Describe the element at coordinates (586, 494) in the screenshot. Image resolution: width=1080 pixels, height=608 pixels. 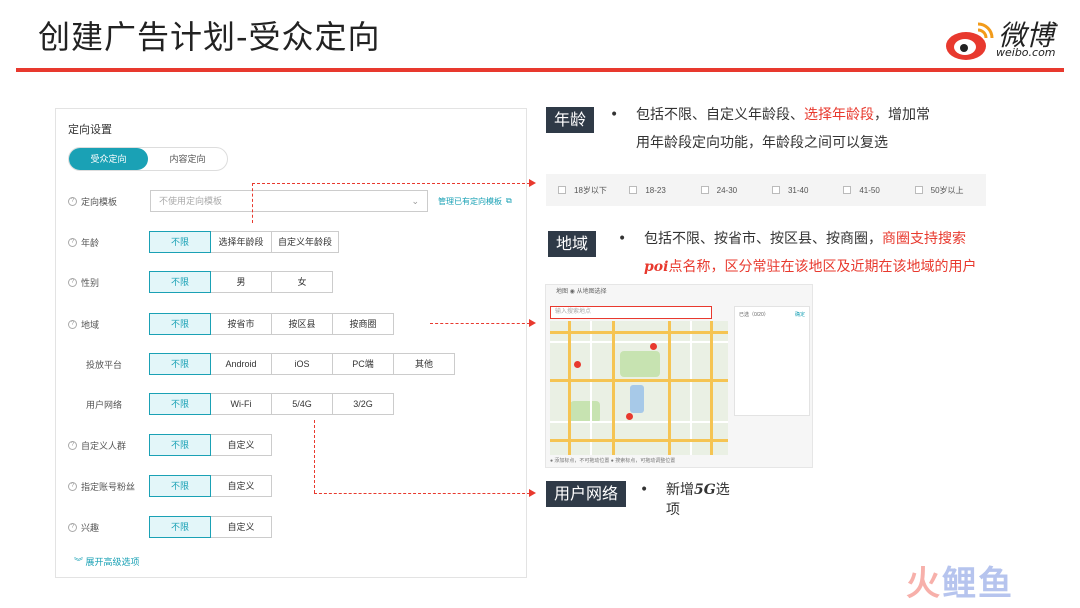
I see `network-tag: 用户网络` at that location.